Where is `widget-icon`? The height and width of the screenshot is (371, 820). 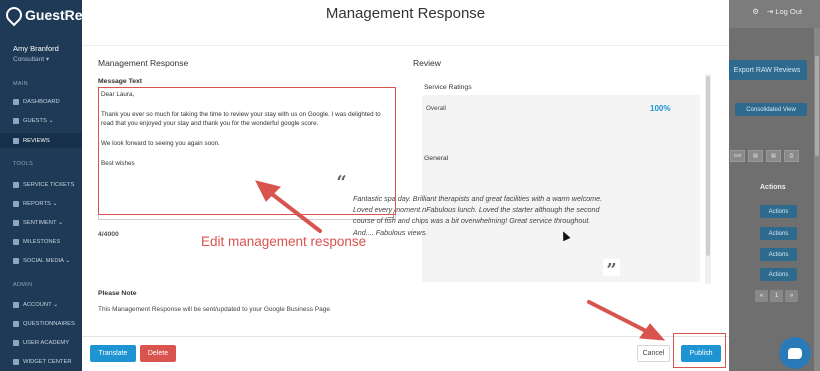 widget-icon is located at coordinates (16, 361).